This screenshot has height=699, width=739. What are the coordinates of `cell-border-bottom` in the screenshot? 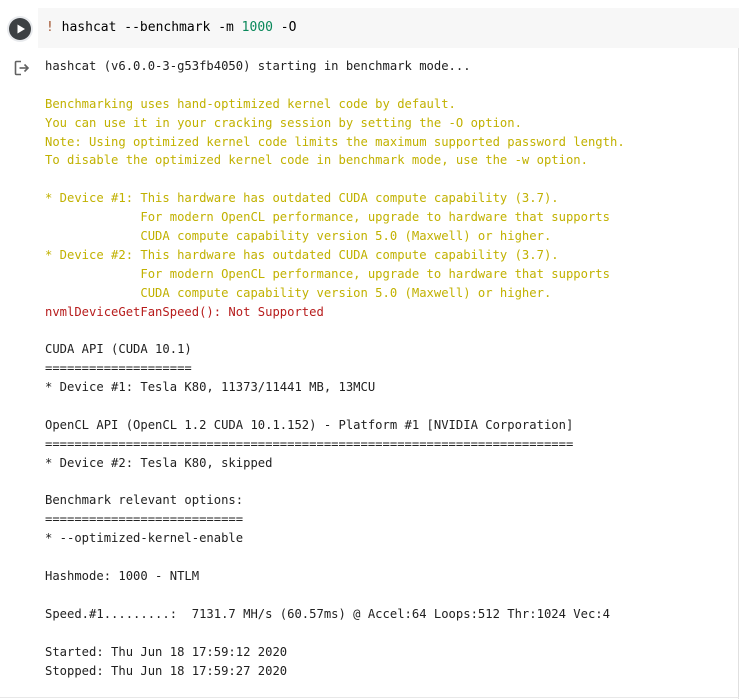 It's located at (369, 697).